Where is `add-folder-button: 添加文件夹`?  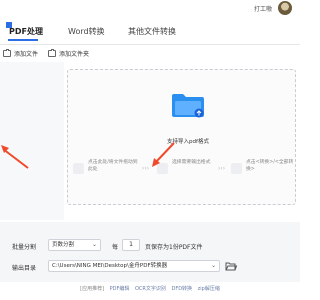
add-folder-button: 添加文件夹 is located at coordinates (68, 53).